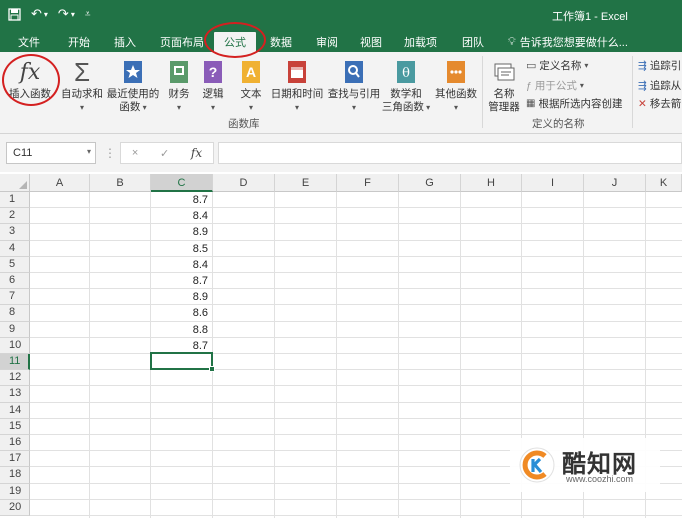 The width and height of the screenshot is (682, 518). What do you see at coordinates (15, 491) in the screenshot?
I see `row-header-19: 19` at bounding box center [15, 491].